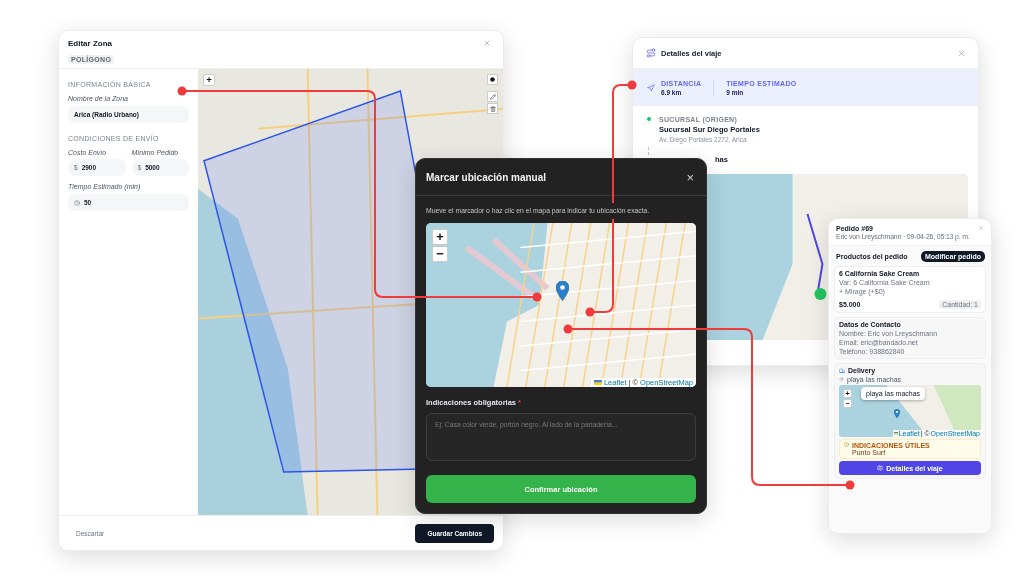 This screenshot has width=1024, height=576. Describe the element at coordinates (90, 43) in the screenshot. I see `window-title: Editar Zona` at that location.